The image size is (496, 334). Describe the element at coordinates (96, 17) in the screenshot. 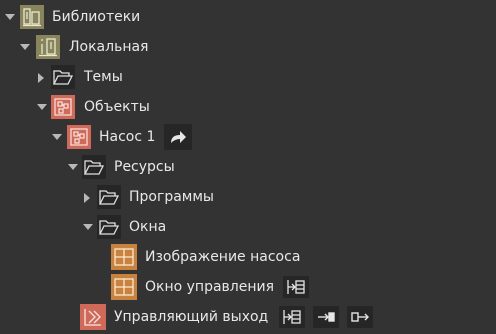

I see `tree-item-label: Библиотеки` at that location.